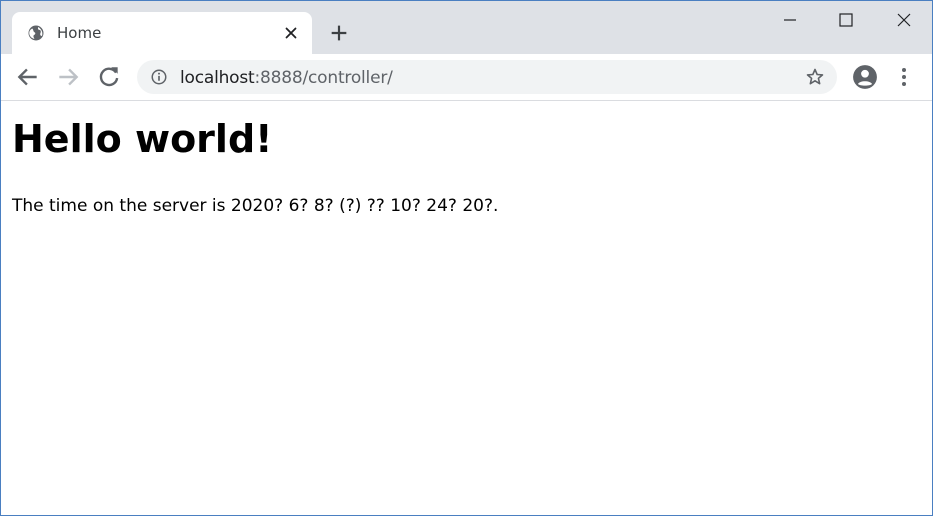 Image resolution: width=933 pixels, height=516 pixels. Describe the element at coordinates (846, 20) in the screenshot. I see `maximize-icon` at that location.